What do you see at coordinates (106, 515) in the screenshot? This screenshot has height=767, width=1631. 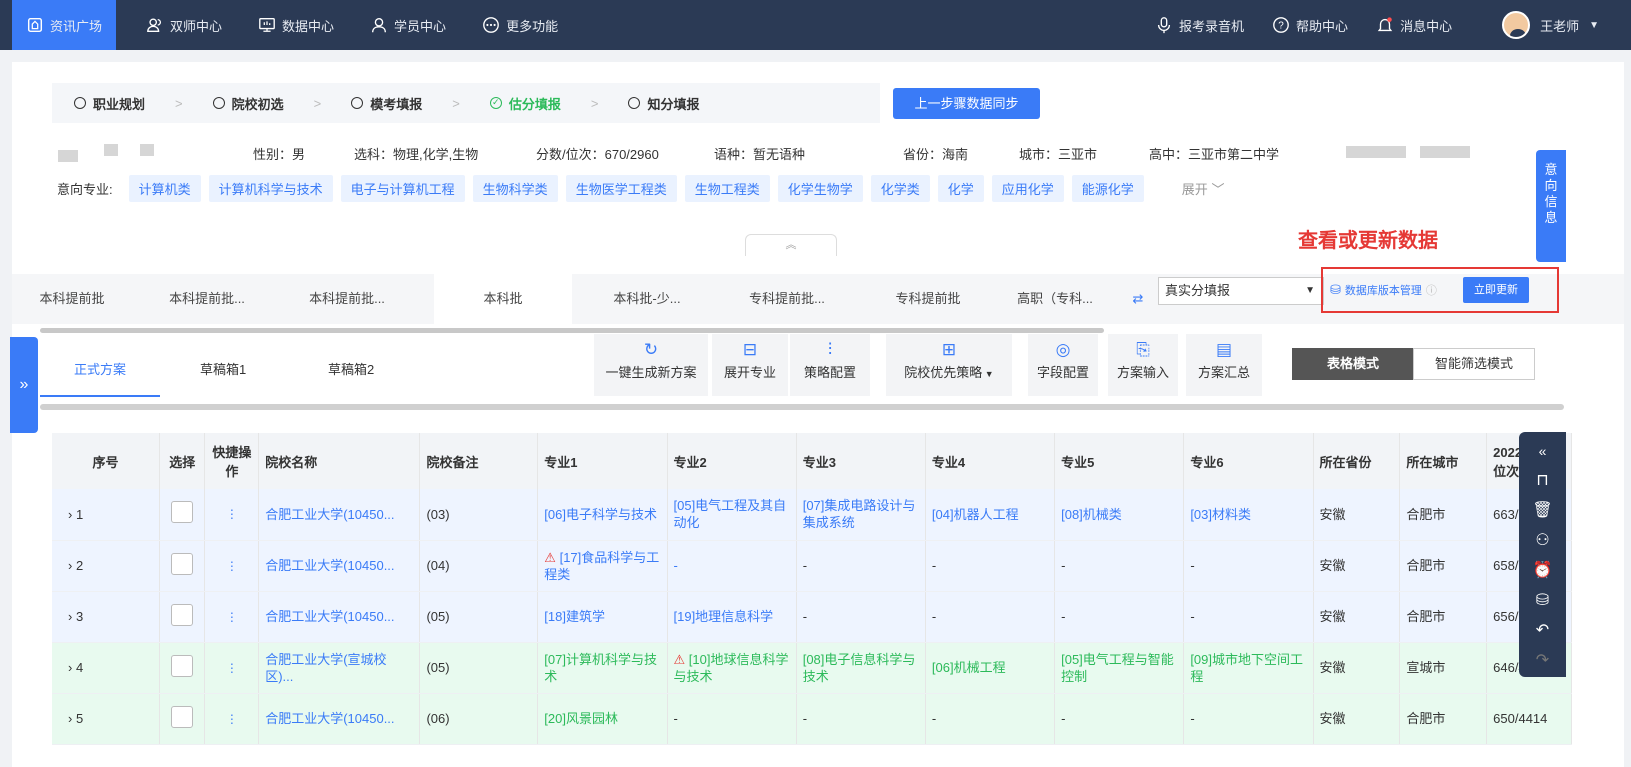 I see `row-no: › 1` at bounding box center [106, 515].